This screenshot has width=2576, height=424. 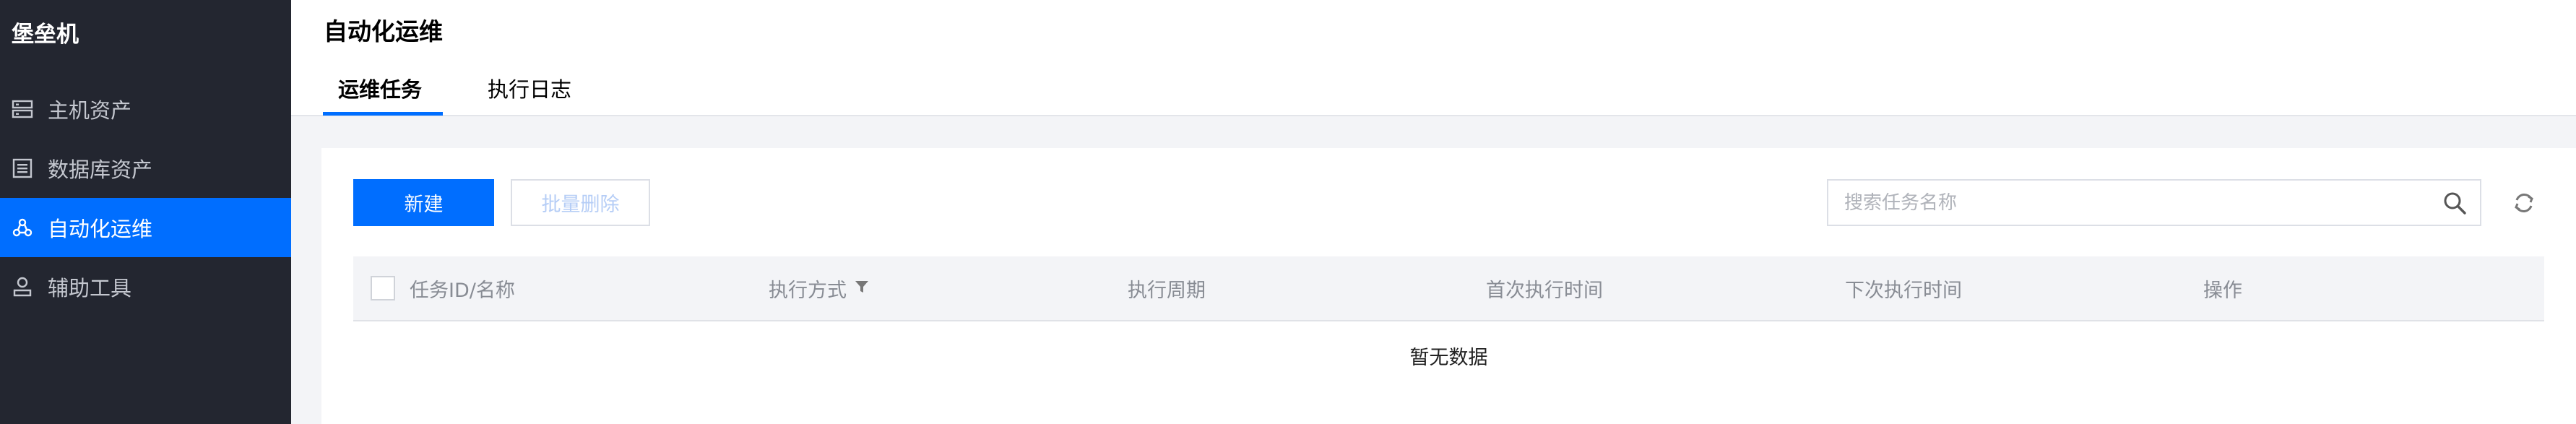 What do you see at coordinates (380, 89) in the screenshot?
I see `tab-ops-tasks: 运维任务` at bounding box center [380, 89].